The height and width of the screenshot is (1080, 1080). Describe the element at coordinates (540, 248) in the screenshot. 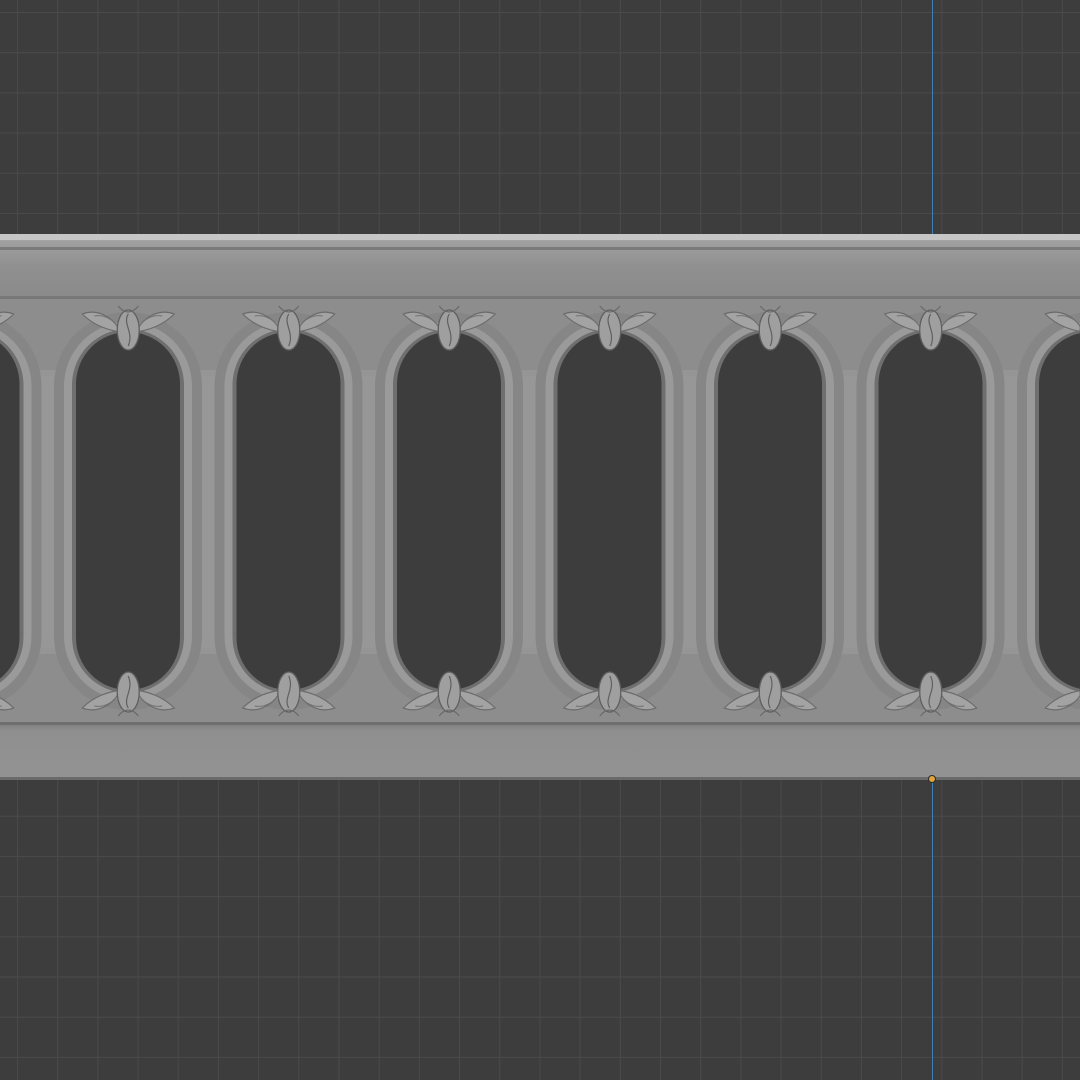

I see `cap-rail-groove` at that location.